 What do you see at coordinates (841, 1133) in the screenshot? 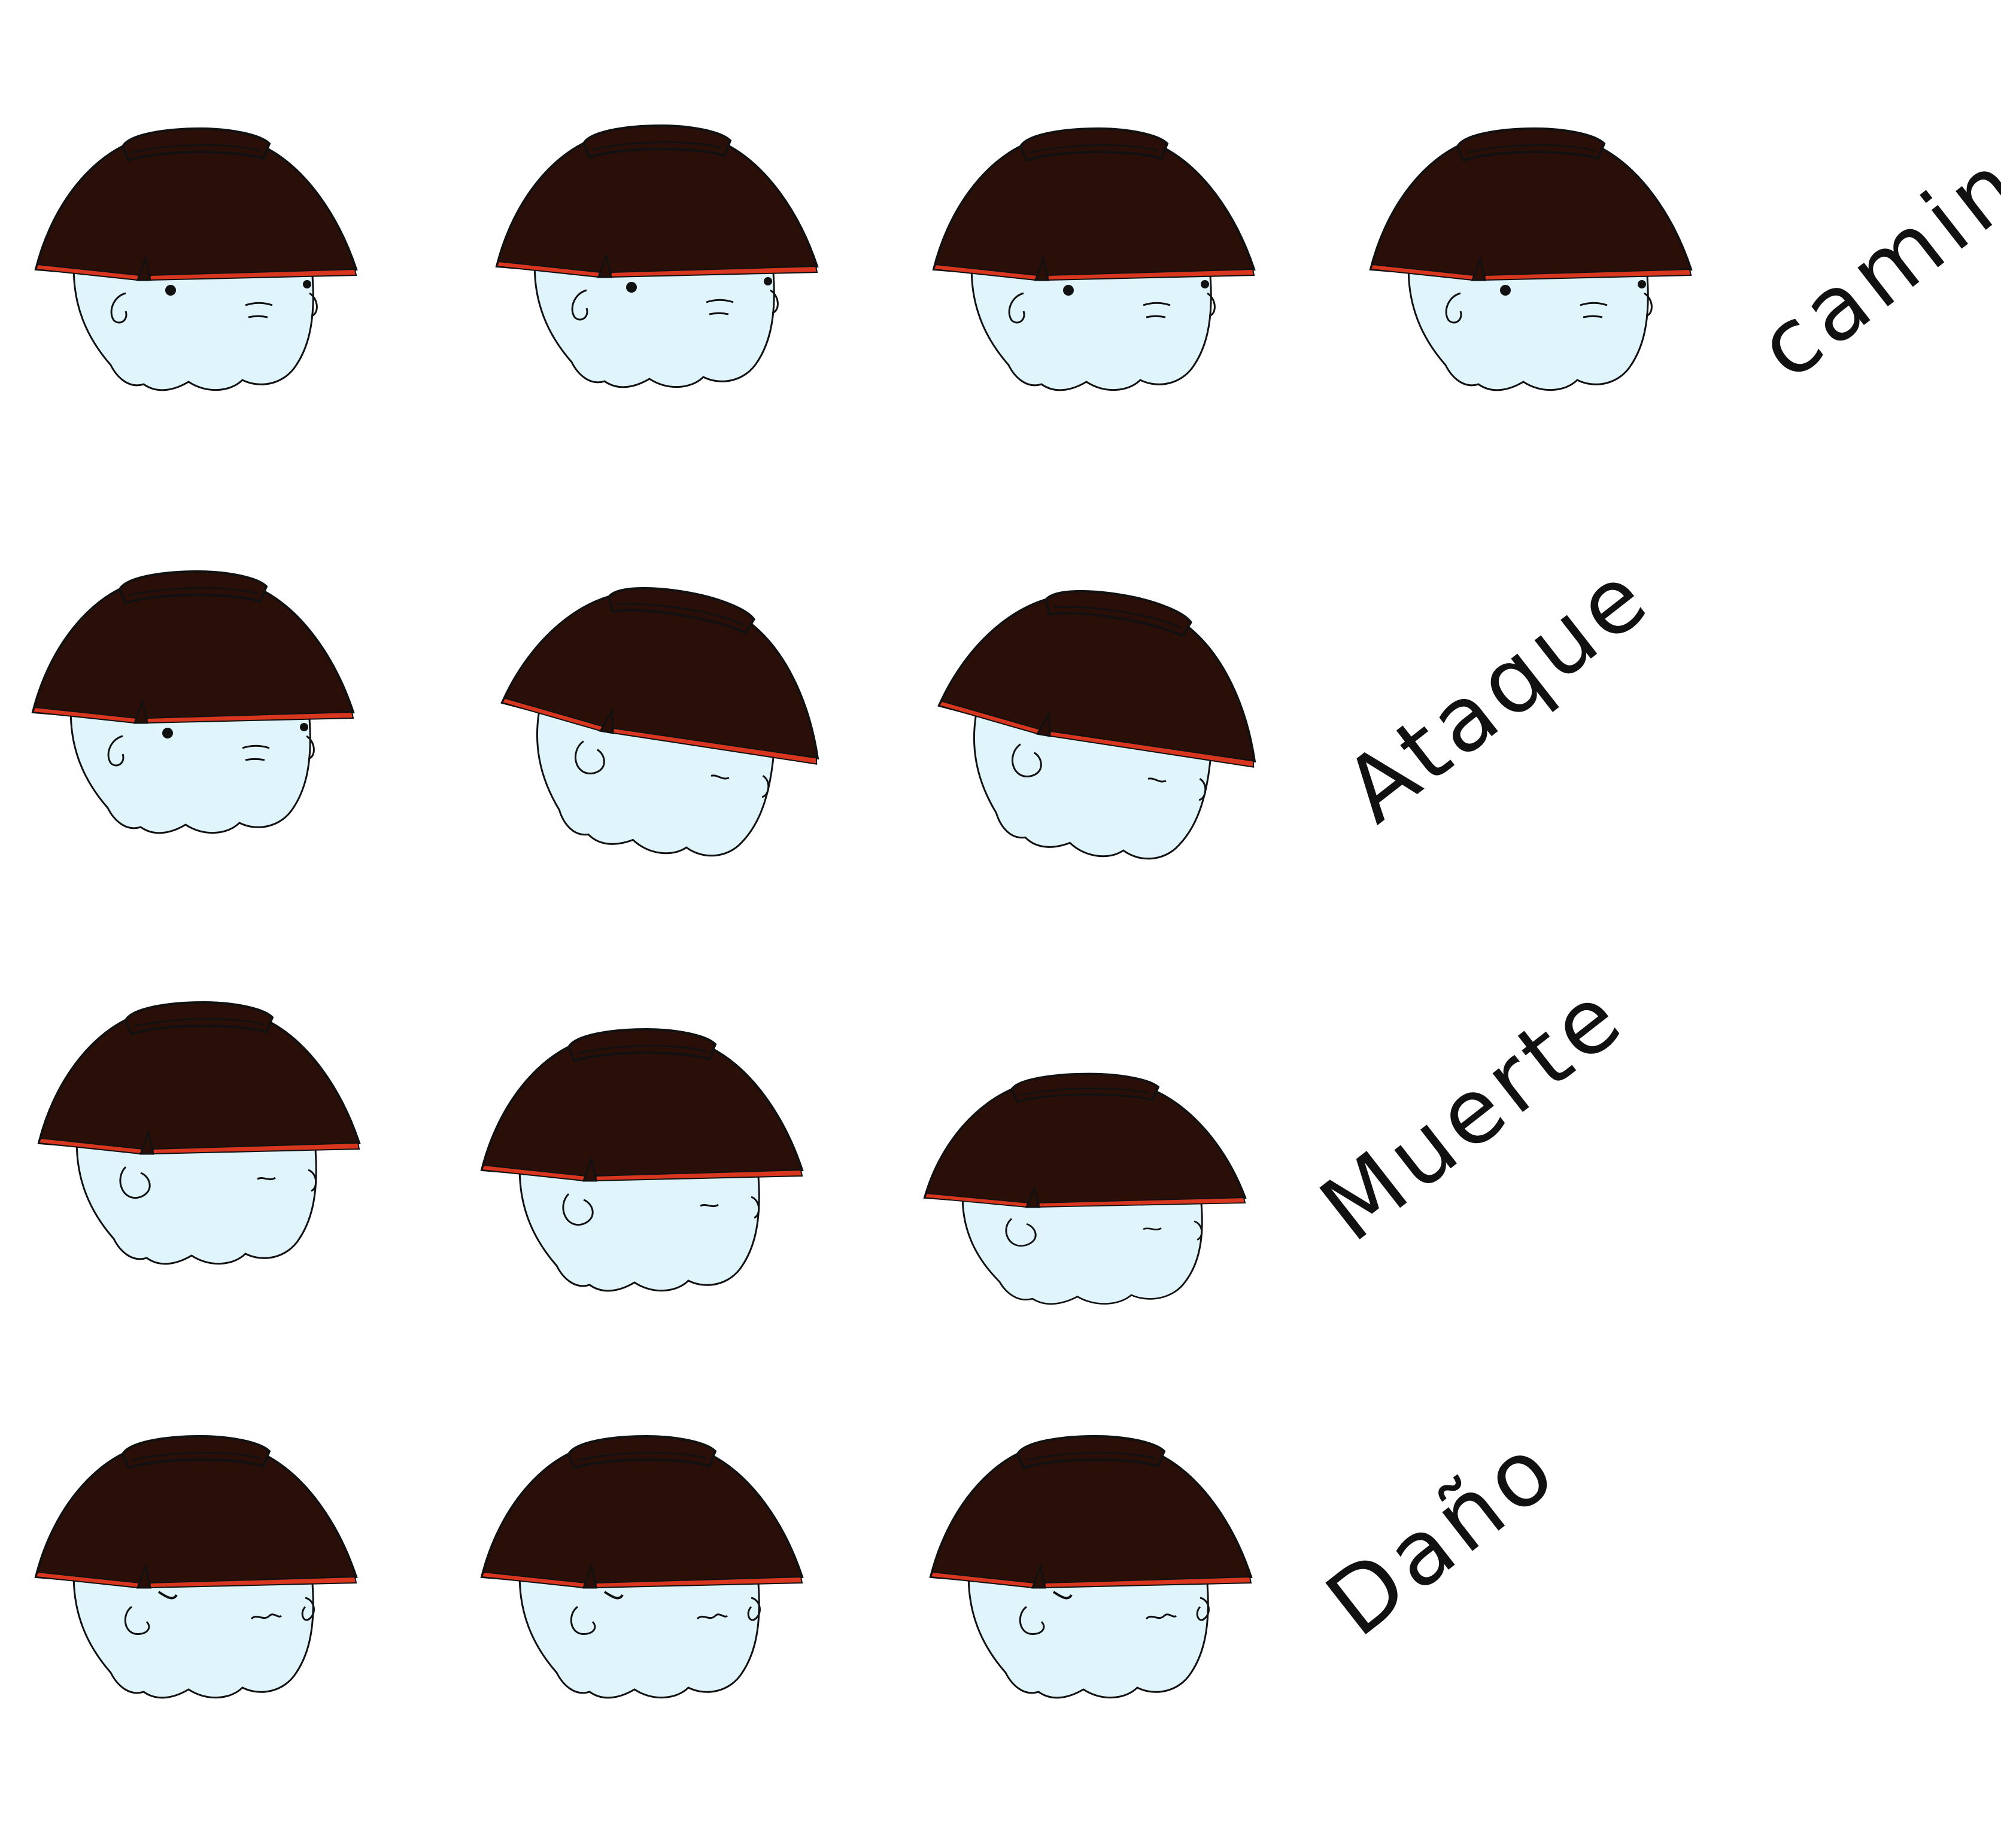
I see `row-muerte: Muerte` at bounding box center [841, 1133].